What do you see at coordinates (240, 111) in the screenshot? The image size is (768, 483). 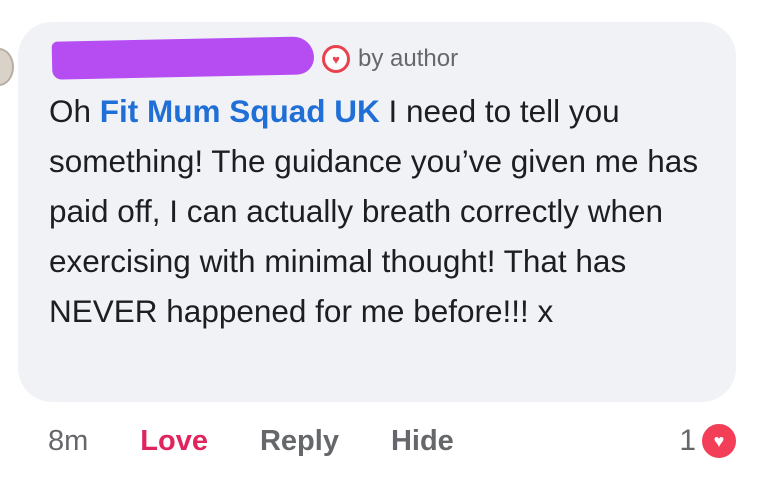 I see `page-mention-link: Fit Mum Squad UK` at bounding box center [240, 111].